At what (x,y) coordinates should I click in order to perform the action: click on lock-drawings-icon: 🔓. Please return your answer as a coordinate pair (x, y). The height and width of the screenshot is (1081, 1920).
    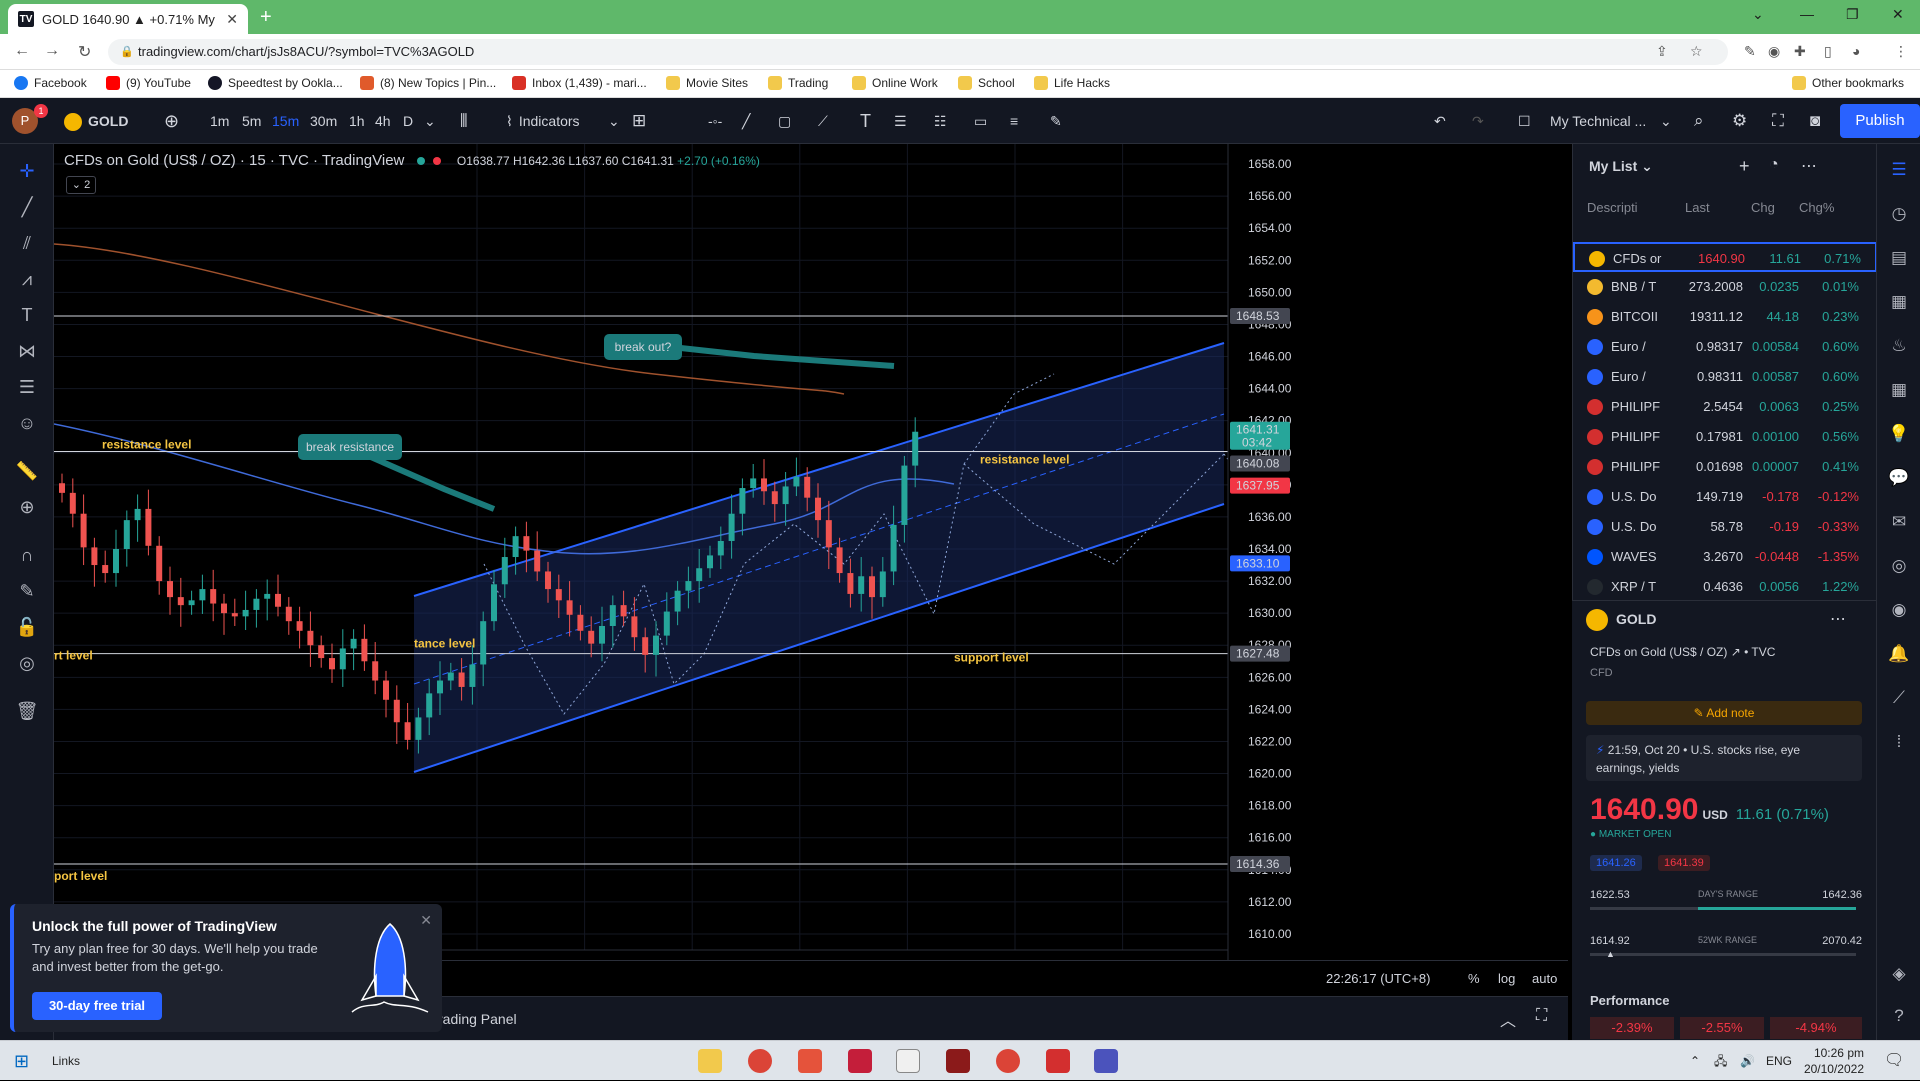
    Looking at the image, I should click on (27, 627).